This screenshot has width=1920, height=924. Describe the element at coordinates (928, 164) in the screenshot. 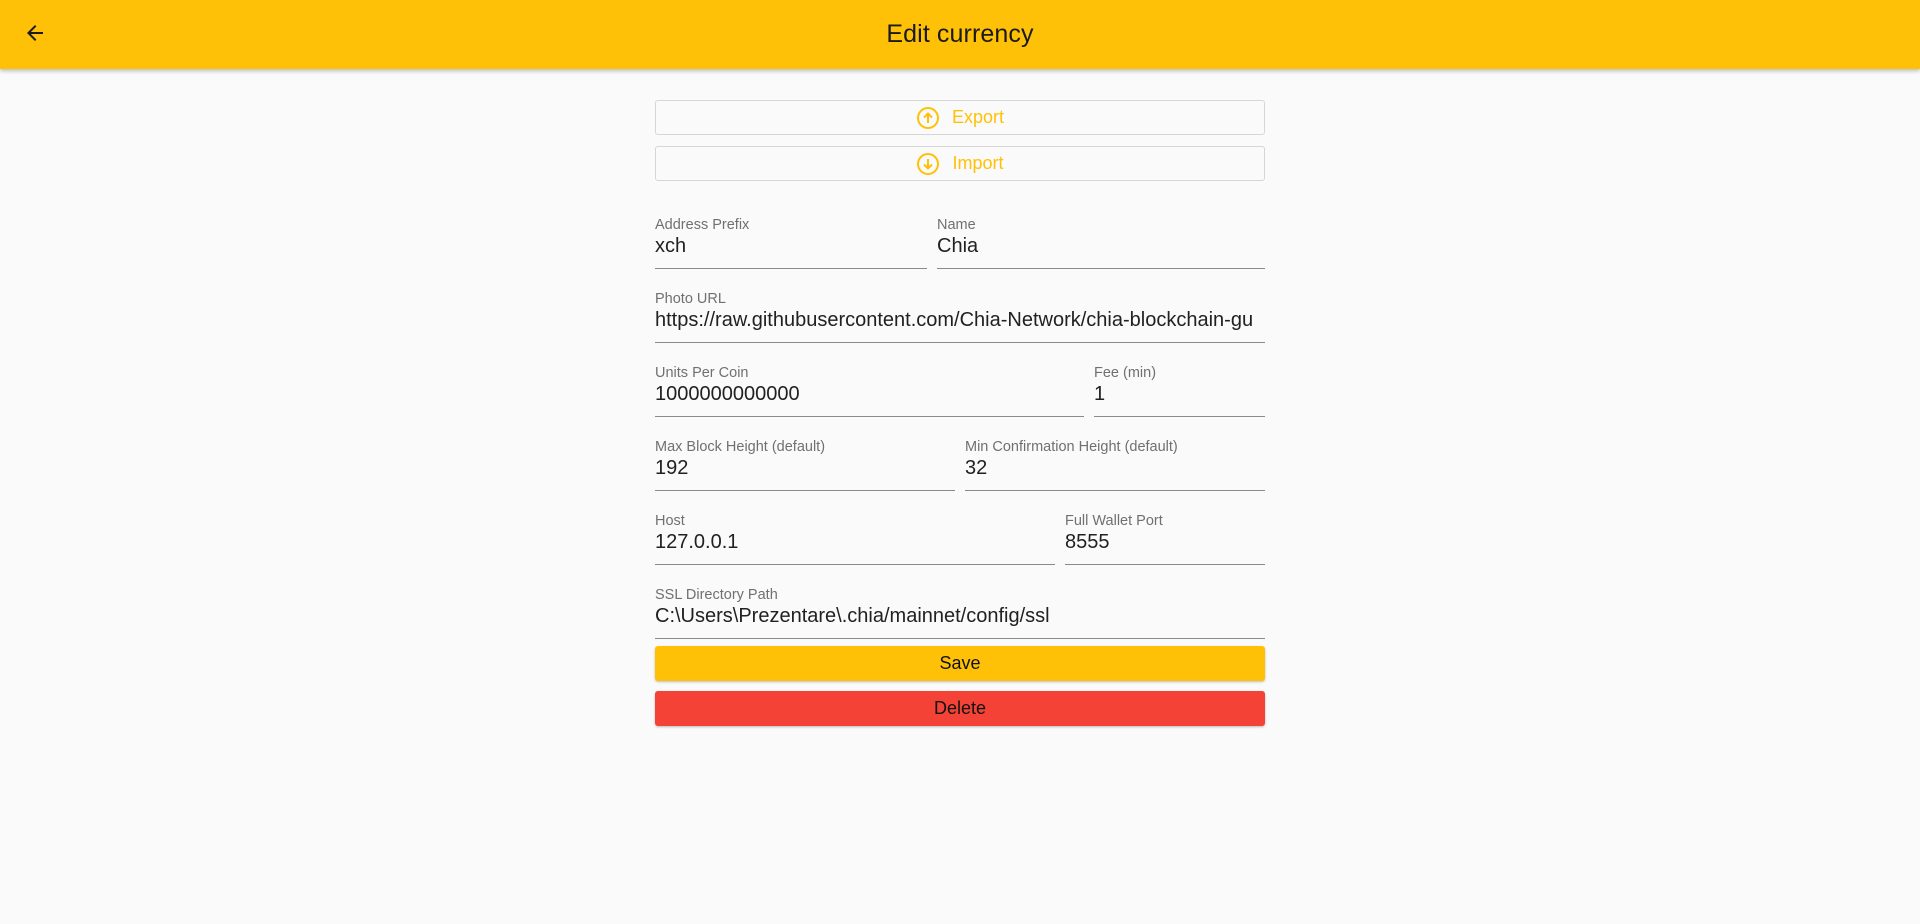

I see `download-circle-icon` at that location.